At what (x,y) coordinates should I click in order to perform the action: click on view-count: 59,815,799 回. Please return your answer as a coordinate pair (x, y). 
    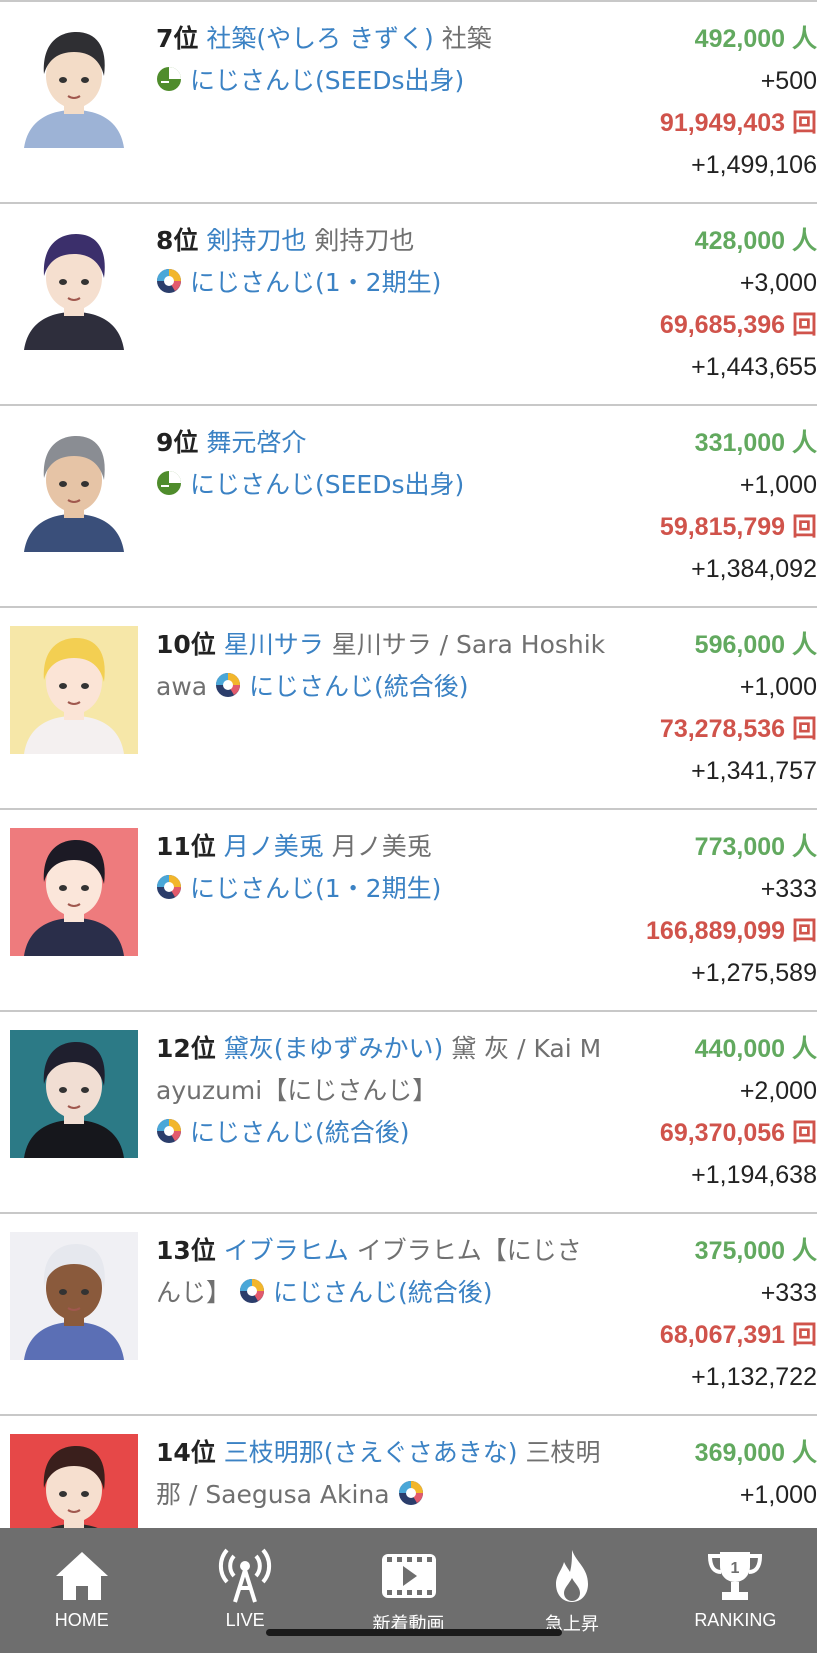
    Looking at the image, I should click on (738, 527).